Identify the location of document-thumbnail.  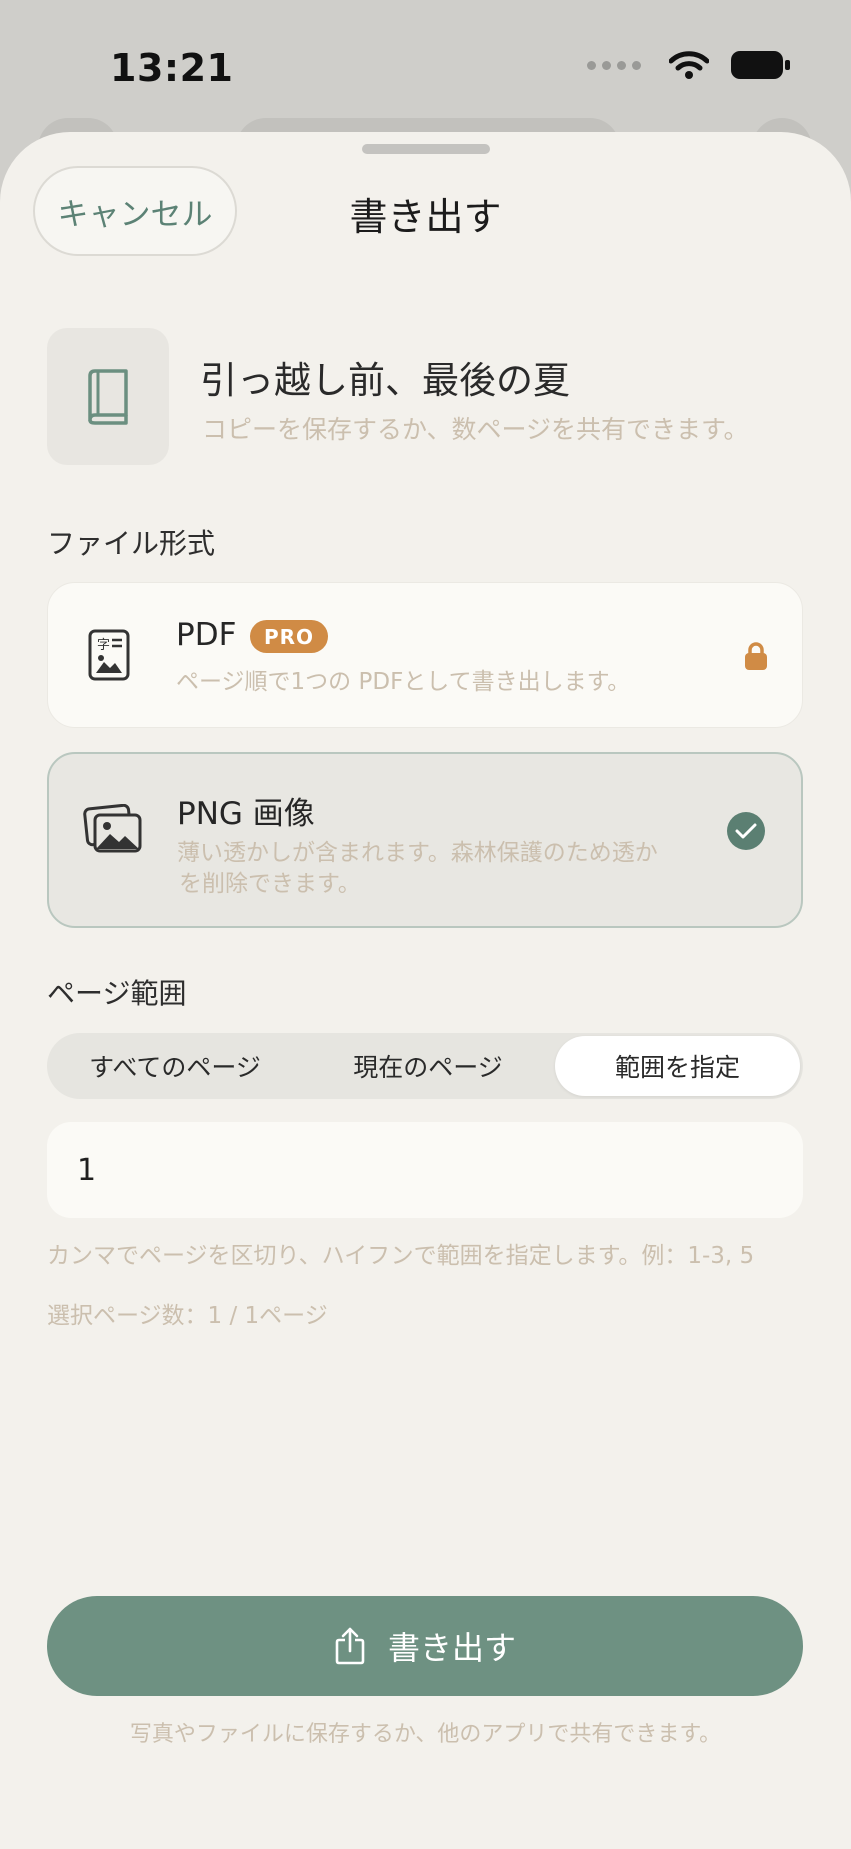
(108, 396).